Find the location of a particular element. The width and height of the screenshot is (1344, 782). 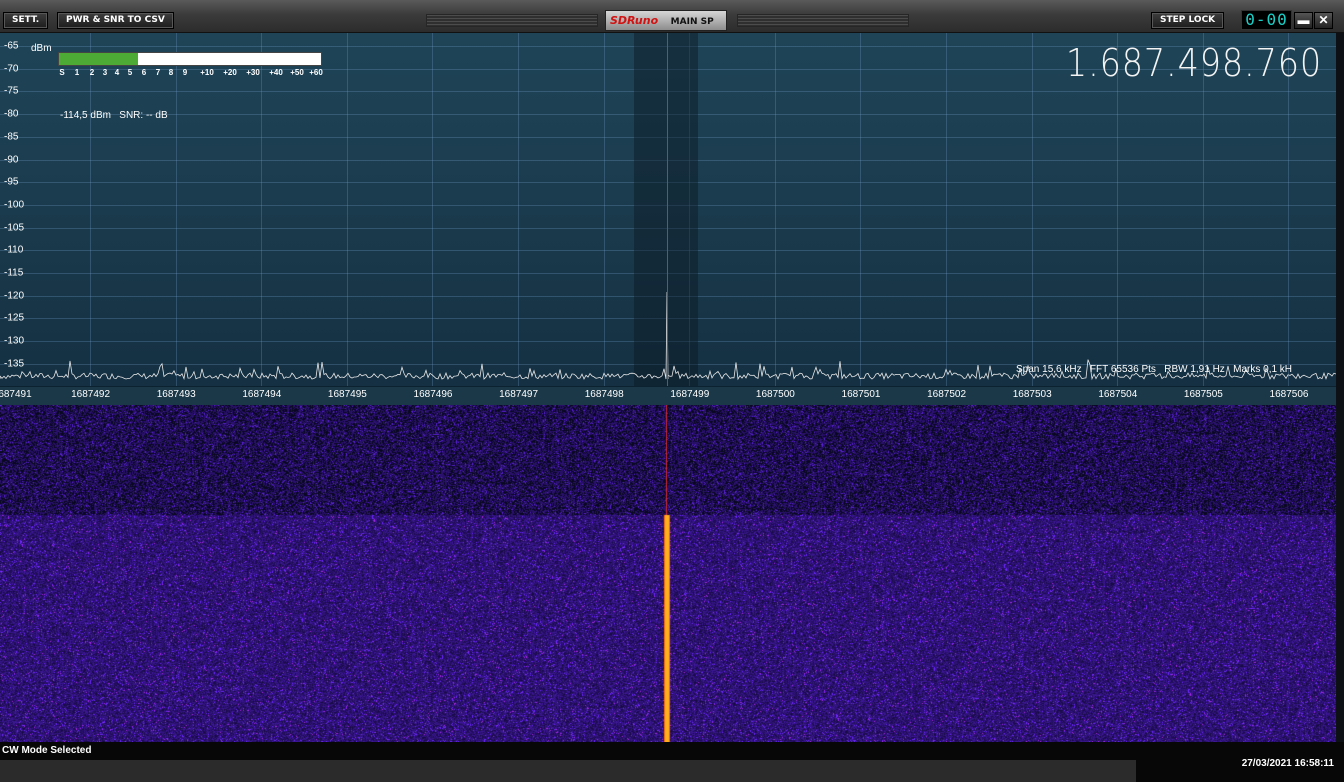

freq-tick-label: 1687500 is located at coordinates (775, 394).